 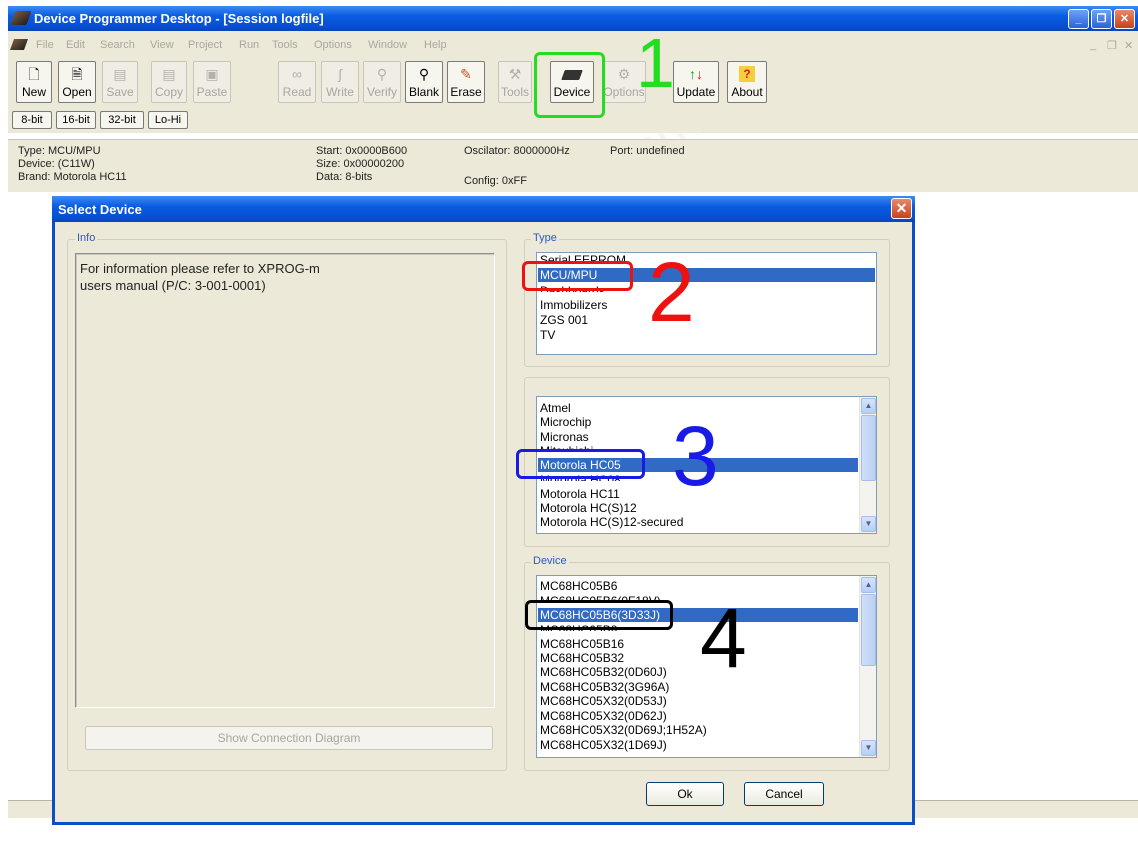 I want to click on list-item: Immobilizers, so click(x=573, y=305).